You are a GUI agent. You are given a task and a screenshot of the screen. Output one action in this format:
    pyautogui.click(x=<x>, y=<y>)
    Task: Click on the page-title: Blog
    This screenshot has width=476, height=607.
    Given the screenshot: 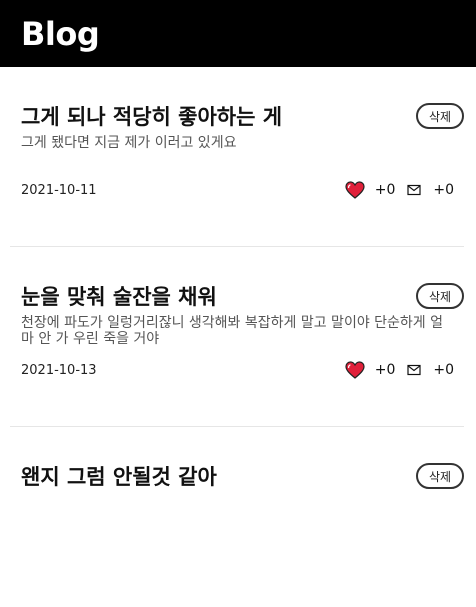 What is the action you would take?
    pyautogui.click(x=60, y=33)
    